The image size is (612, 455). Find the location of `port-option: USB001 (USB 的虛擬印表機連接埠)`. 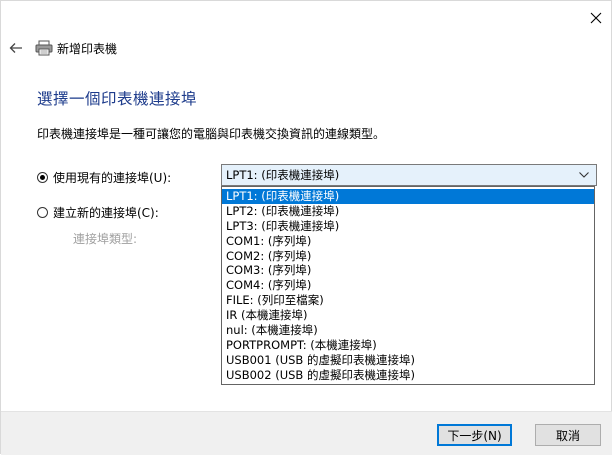

port-option: USB001 (USB 的虛擬印表機連接埠) is located at coordinates (408, 360).